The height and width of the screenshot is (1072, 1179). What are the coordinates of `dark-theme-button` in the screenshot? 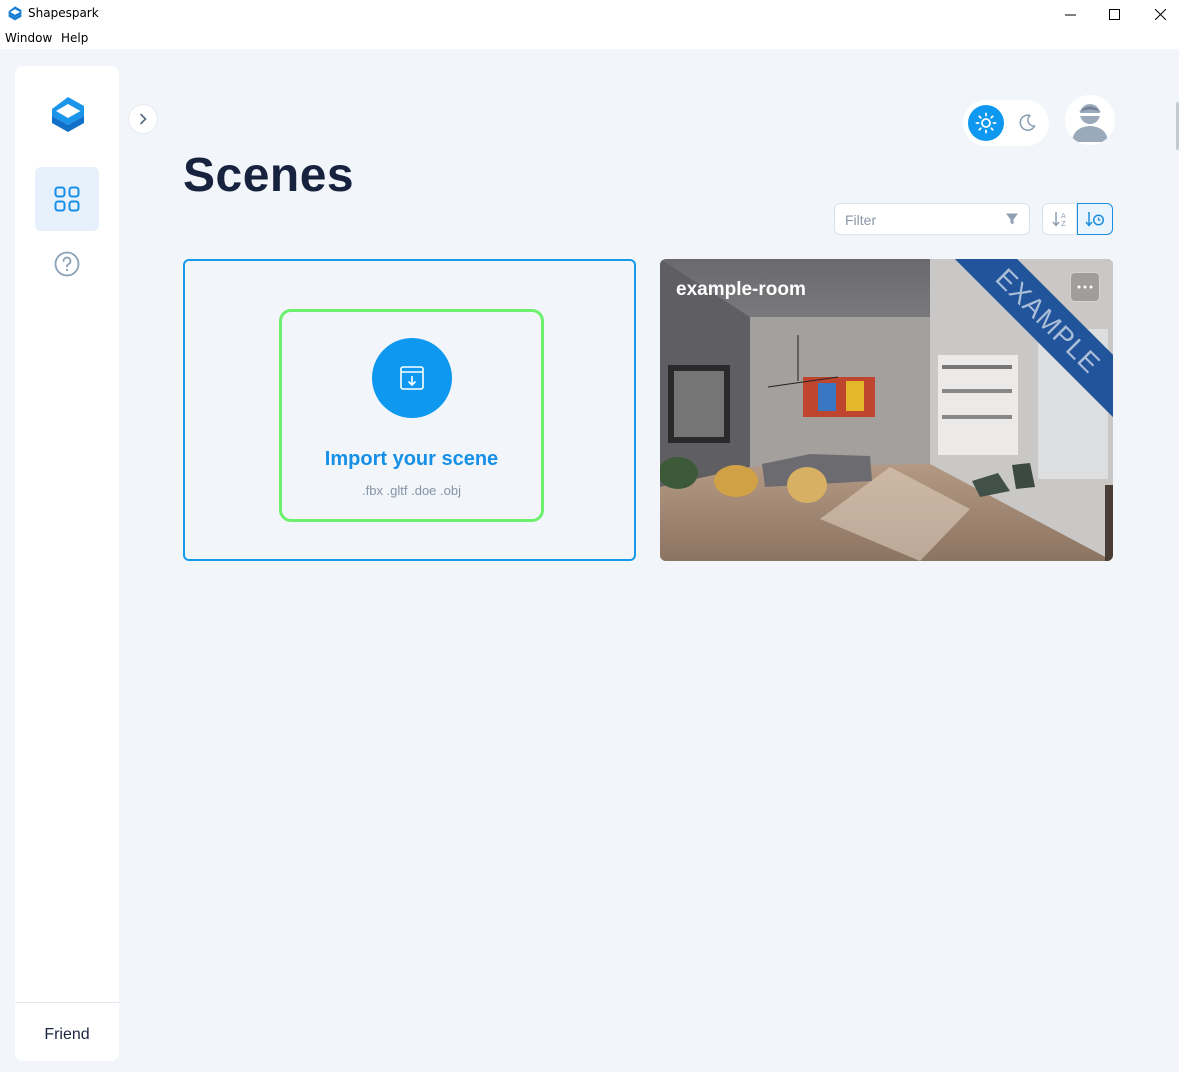 It's located at (1027, 123).